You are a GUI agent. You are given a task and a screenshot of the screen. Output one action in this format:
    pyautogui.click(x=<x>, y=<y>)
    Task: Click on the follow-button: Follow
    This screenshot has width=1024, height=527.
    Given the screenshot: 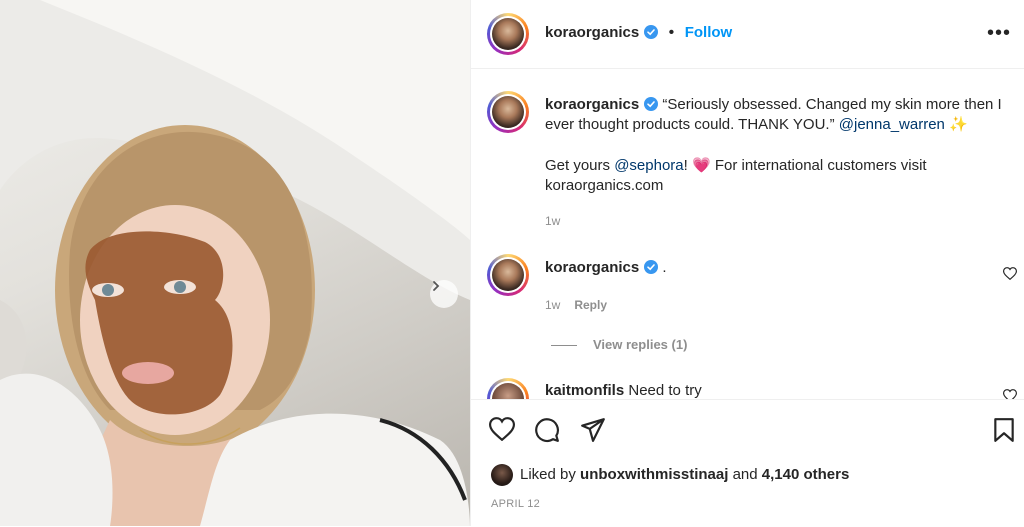 What is the action you would take?
    pyautogui.click(x=709, y=32)
    